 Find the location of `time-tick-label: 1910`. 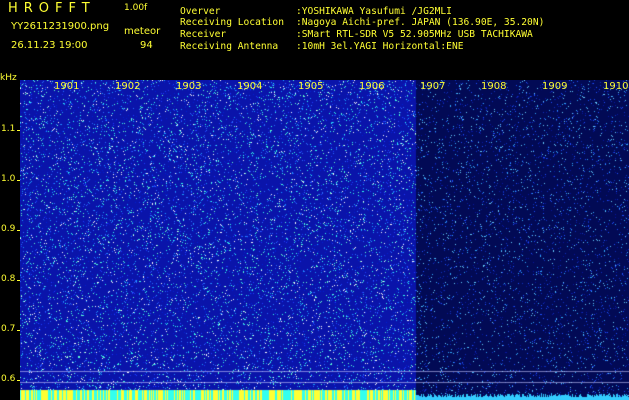

time-tick-label: 1910 is located at coordinates (616, 86).